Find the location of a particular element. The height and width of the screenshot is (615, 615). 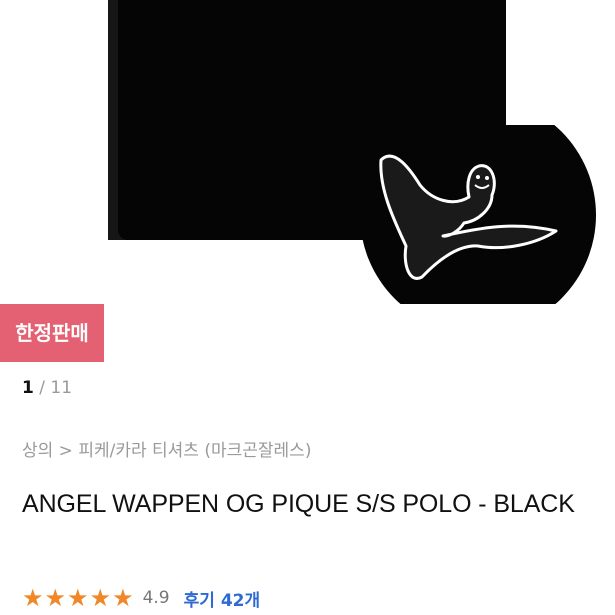

rating-row: ★★★★★ 4.9 후기 42개 is located at coordinates (141, 598).